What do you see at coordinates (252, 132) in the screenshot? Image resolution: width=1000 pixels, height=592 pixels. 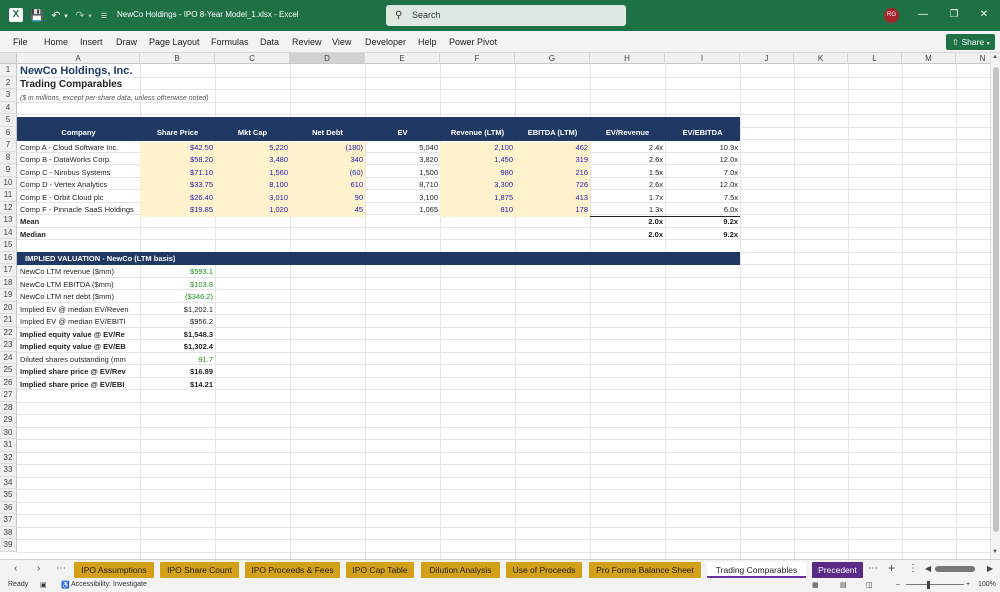 I see `header-mkt-cap: Mkt Cap` at bounding box center [252, 132].